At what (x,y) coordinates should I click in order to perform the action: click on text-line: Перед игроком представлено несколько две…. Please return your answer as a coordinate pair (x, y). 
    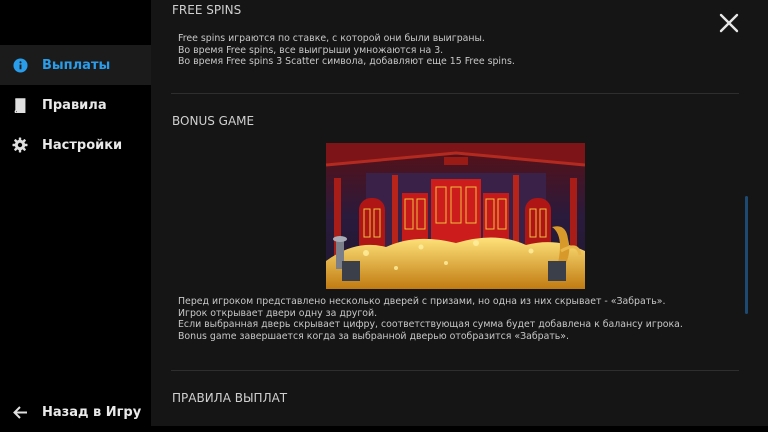
    Looking at the image, I should click on (422, 301).